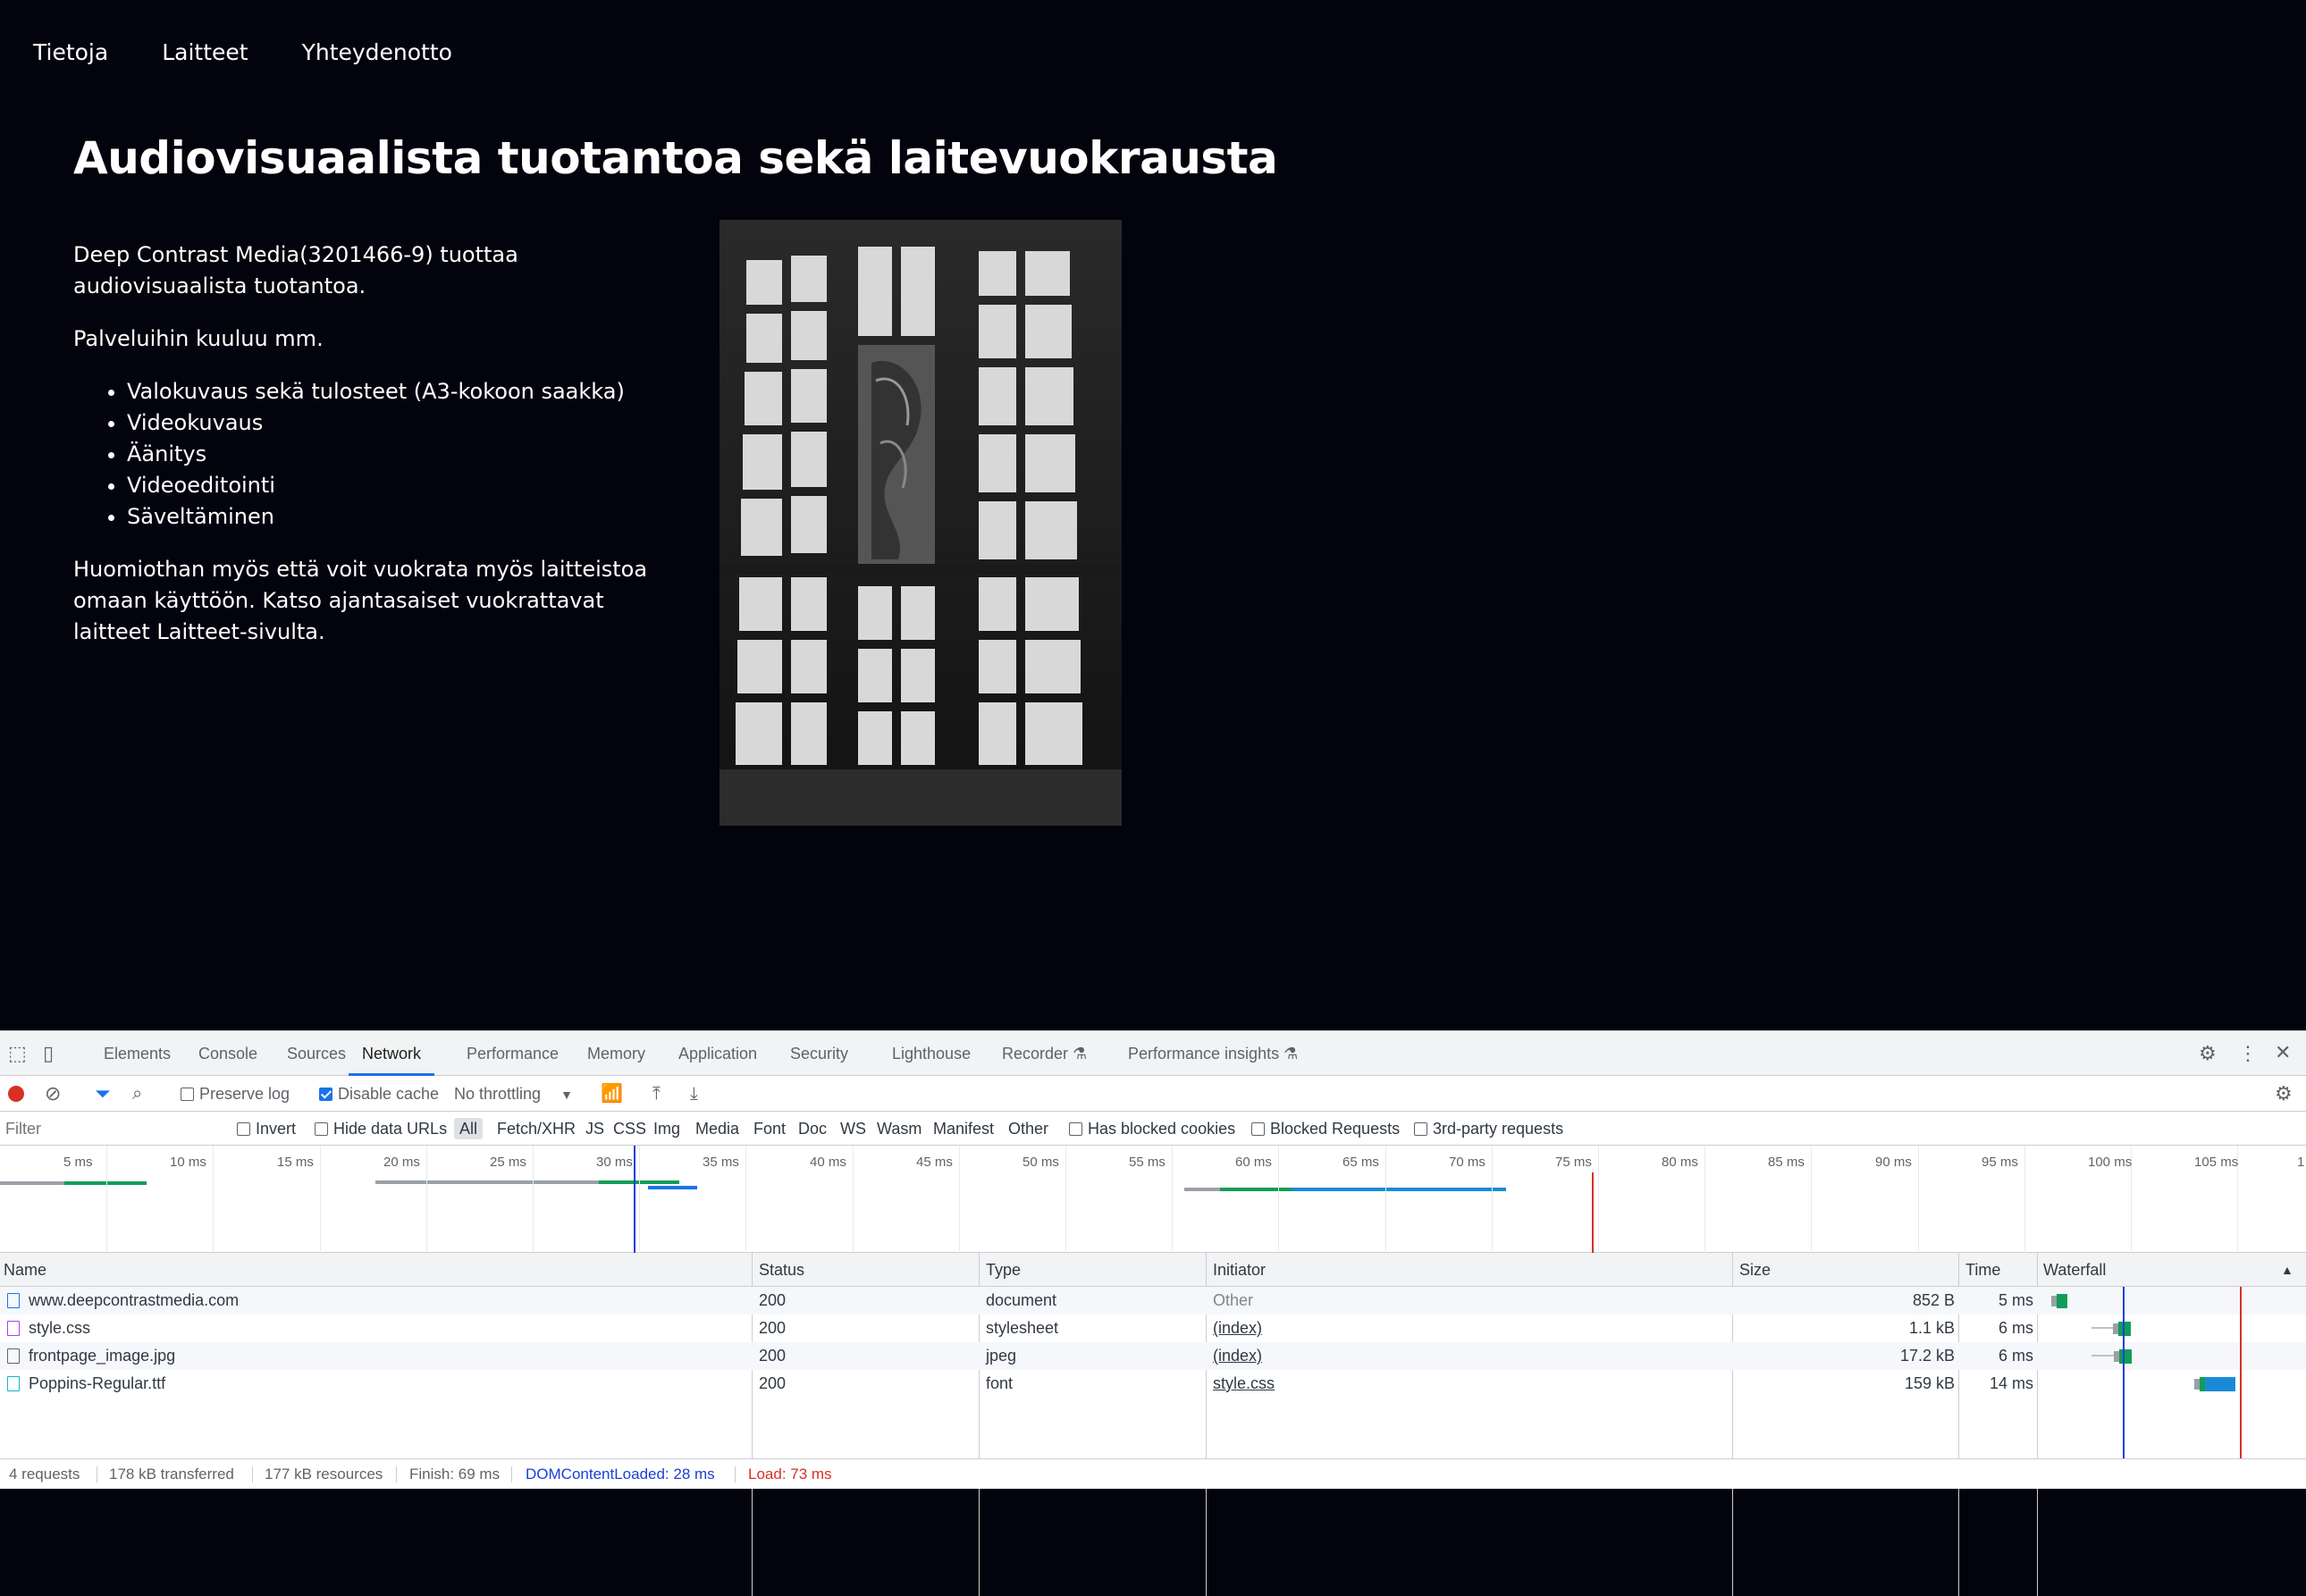  I want to click on document-icon, so click(13, 1300).